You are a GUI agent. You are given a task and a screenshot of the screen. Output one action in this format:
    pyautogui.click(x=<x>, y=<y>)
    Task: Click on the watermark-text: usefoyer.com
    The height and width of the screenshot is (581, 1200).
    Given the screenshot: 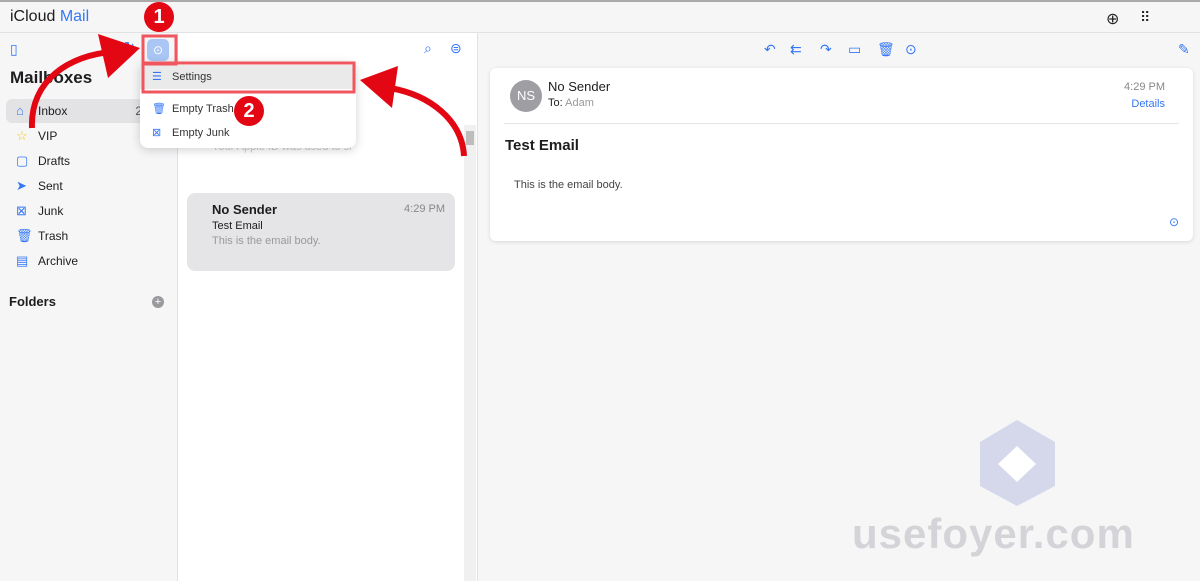 What is the action you would take?
    pyautogui.click(x=993, y=533)
    